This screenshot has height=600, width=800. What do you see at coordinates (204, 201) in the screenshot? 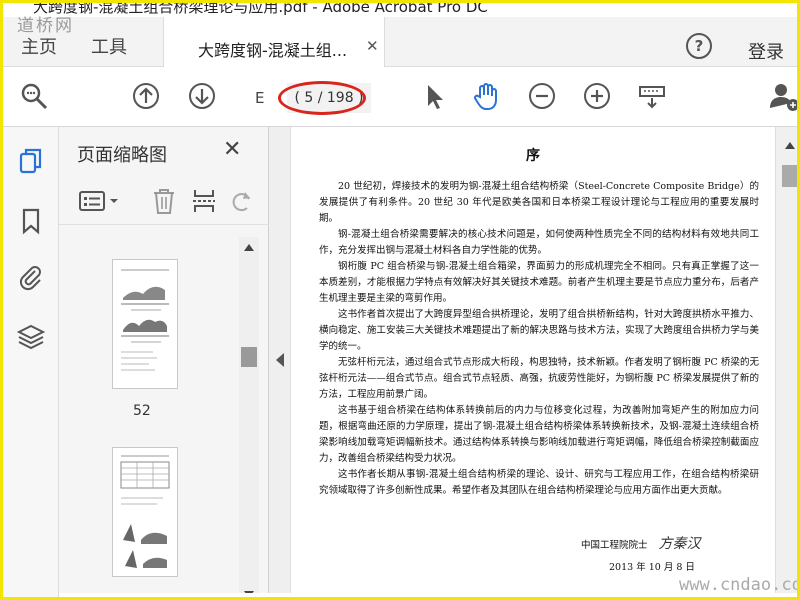
I see `extract-page-icon` at bounding box center [204, 201].